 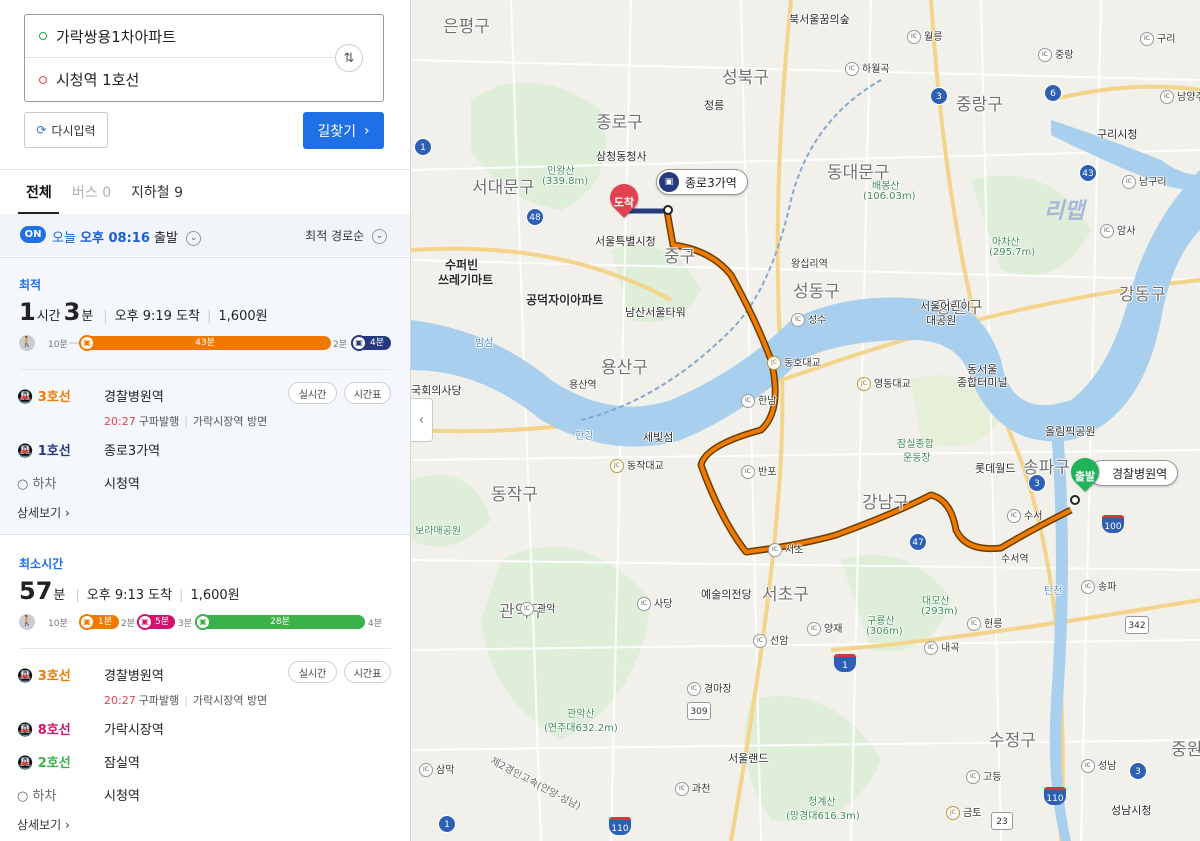 What do you see at coordinates (27, 622) in the screenshot?
I see `walk-icon: 🚶` at bounding box center [27, 622].